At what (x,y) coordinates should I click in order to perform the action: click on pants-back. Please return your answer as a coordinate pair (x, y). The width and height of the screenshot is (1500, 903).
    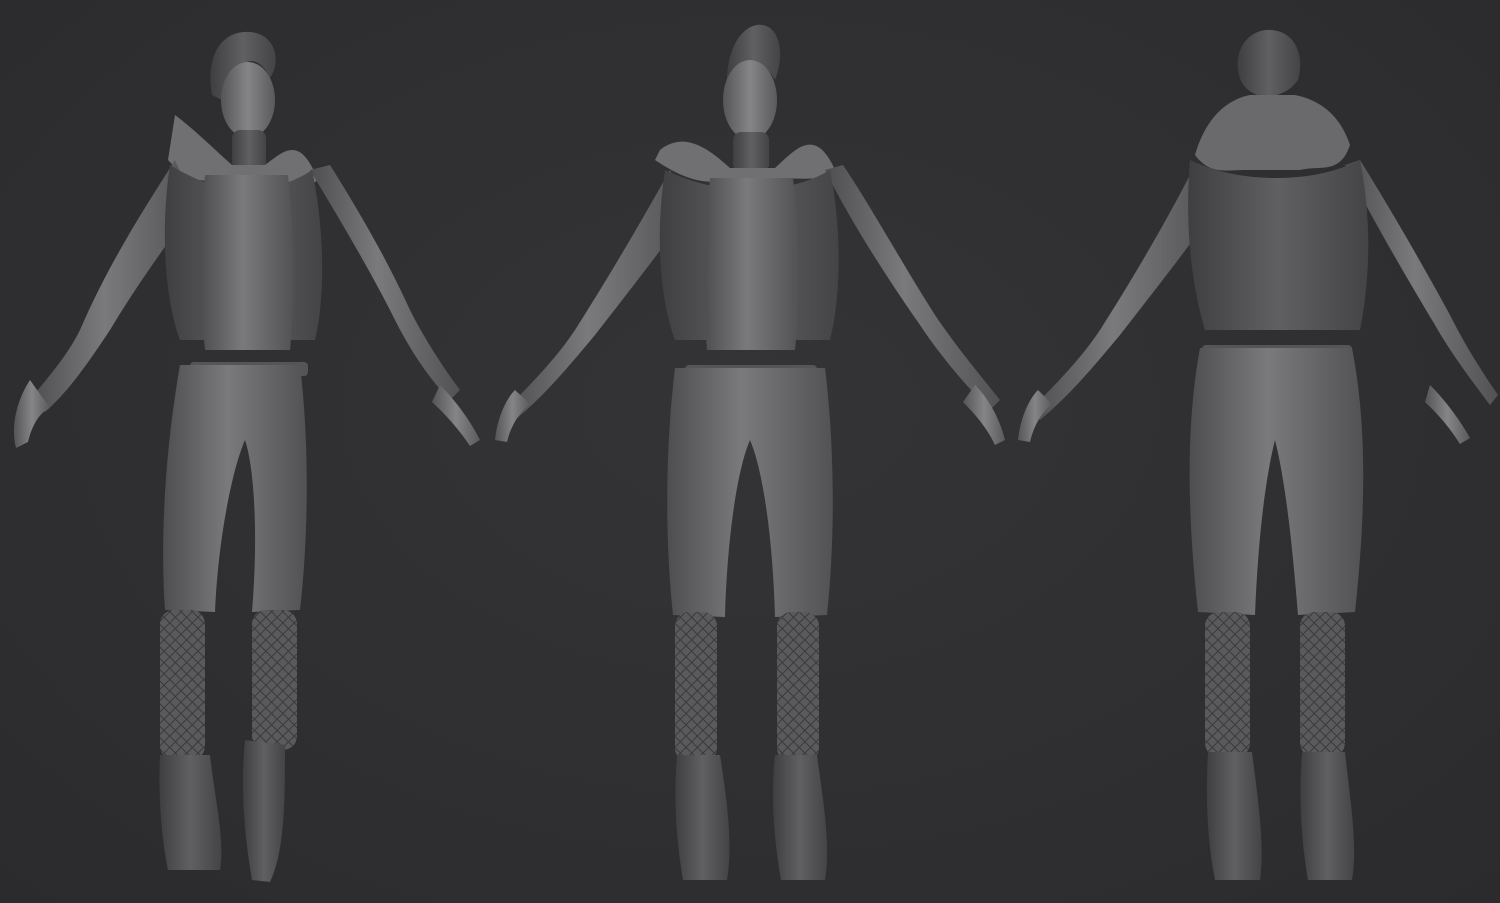
    Looking at the image, I should click on (1276, 481).